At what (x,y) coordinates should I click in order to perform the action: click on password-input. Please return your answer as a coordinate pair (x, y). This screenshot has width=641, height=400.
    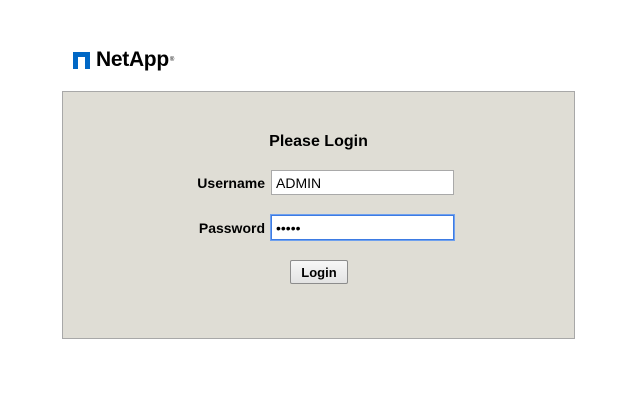
    Looking at the image, I should click on (362, 227).